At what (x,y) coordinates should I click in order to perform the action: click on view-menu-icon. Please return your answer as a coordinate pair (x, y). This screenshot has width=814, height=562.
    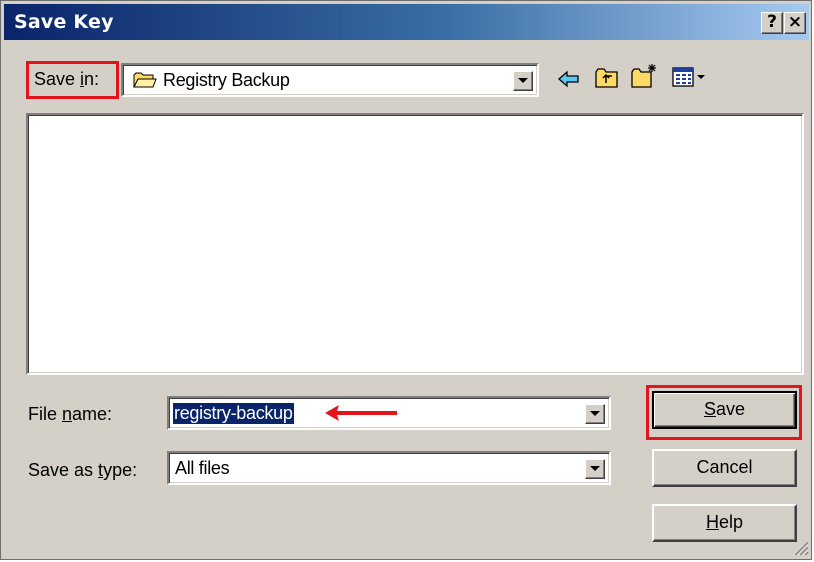
    Looking at the image, I should click on (690, 77).